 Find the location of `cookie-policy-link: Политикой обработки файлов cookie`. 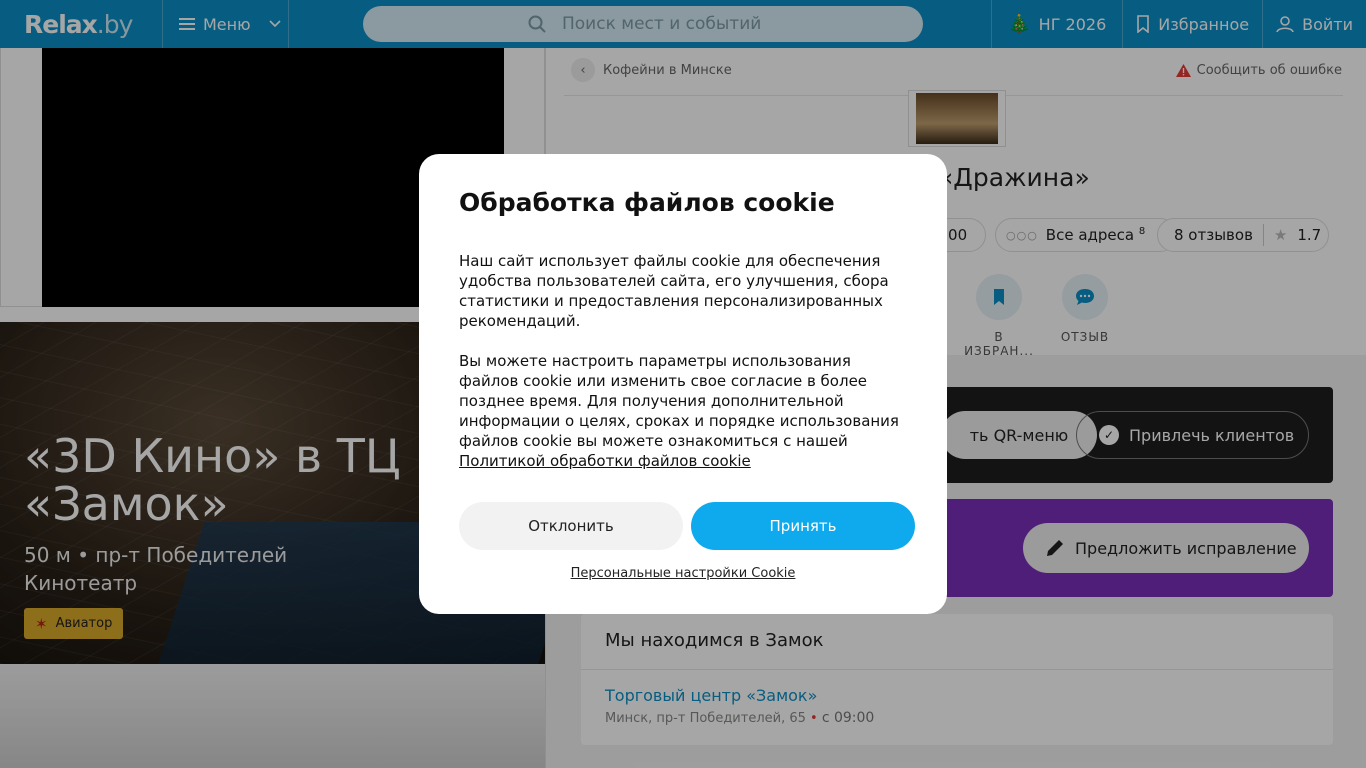

cookie-policy-link: Политикой обработки файлов cookie is located at coordinates (605, 461).